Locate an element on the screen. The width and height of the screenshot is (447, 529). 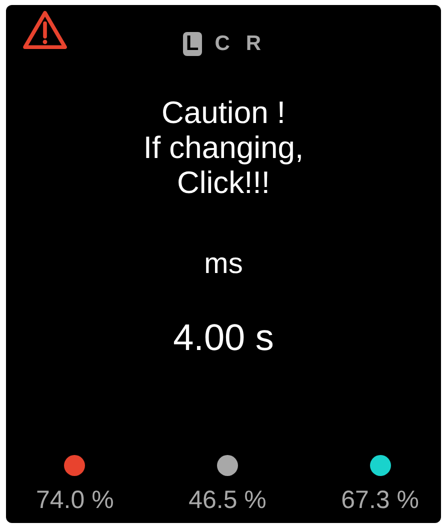
warning-icon is located at coordinates (45, 30).